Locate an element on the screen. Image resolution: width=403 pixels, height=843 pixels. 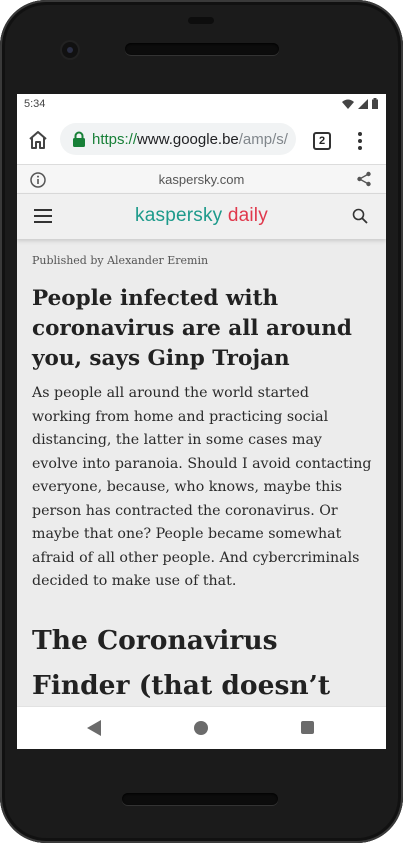
byline: Published by Alexander Eremin is located at coordinates (120, 260).